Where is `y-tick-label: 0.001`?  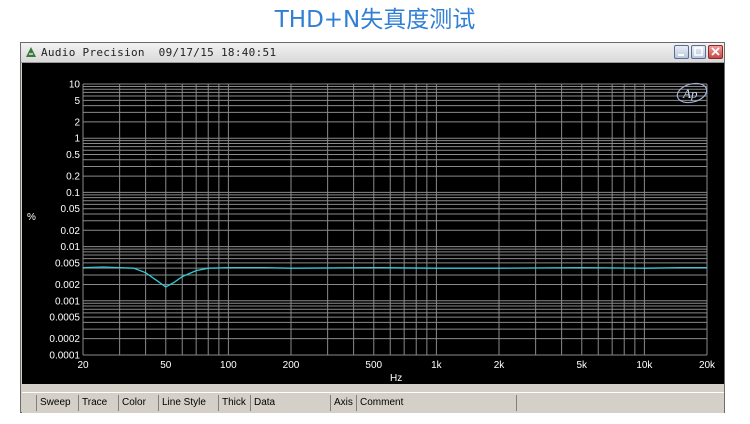
y-tick-label: 0.001 is located at coordinates (67, 301).